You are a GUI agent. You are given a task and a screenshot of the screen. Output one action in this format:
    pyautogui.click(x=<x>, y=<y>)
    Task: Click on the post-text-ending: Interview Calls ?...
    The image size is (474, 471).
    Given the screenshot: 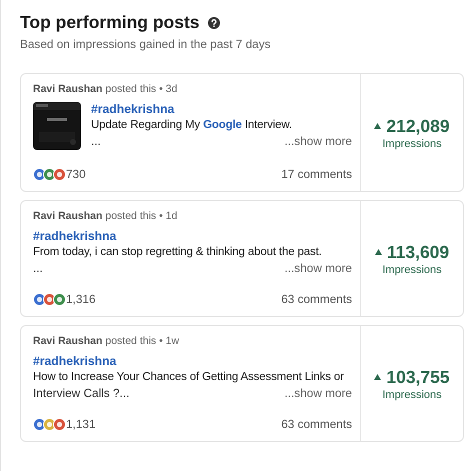 What is the action you would take?
    pyautogui.click(x=81, y=393)
    